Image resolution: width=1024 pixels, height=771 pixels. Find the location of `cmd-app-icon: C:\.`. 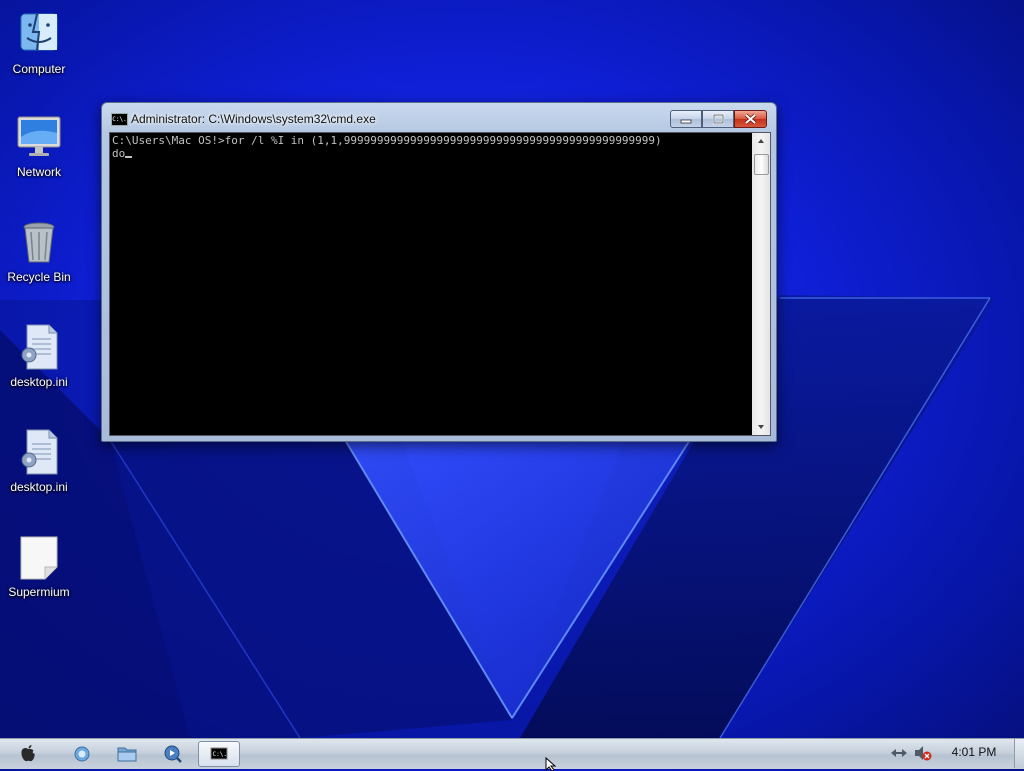

cmd-app-icon: C:\. is located at coordinates (119, 119).